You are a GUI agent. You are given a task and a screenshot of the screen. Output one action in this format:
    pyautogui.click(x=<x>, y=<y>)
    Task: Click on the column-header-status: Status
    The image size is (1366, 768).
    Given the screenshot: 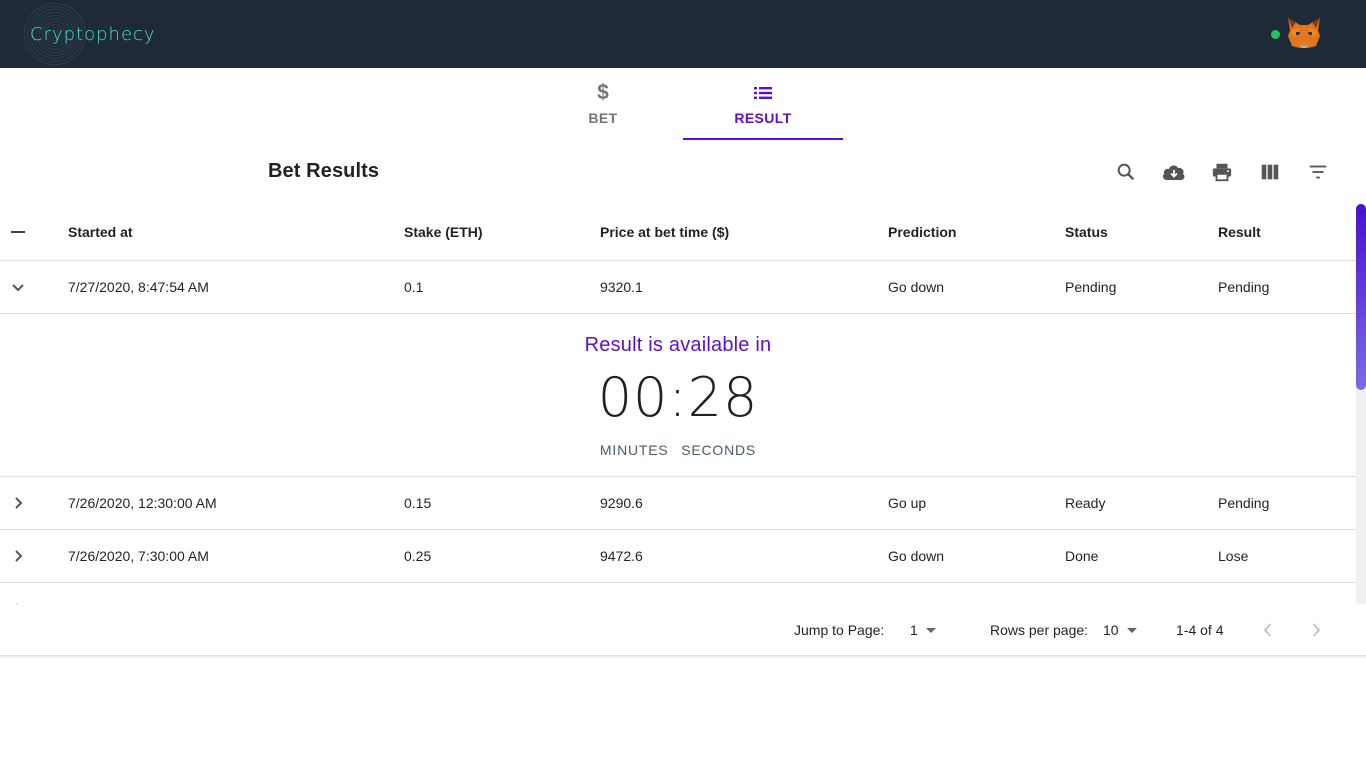 What is the action you would take?
    pyautogui.click(x=1086, y=232)
    